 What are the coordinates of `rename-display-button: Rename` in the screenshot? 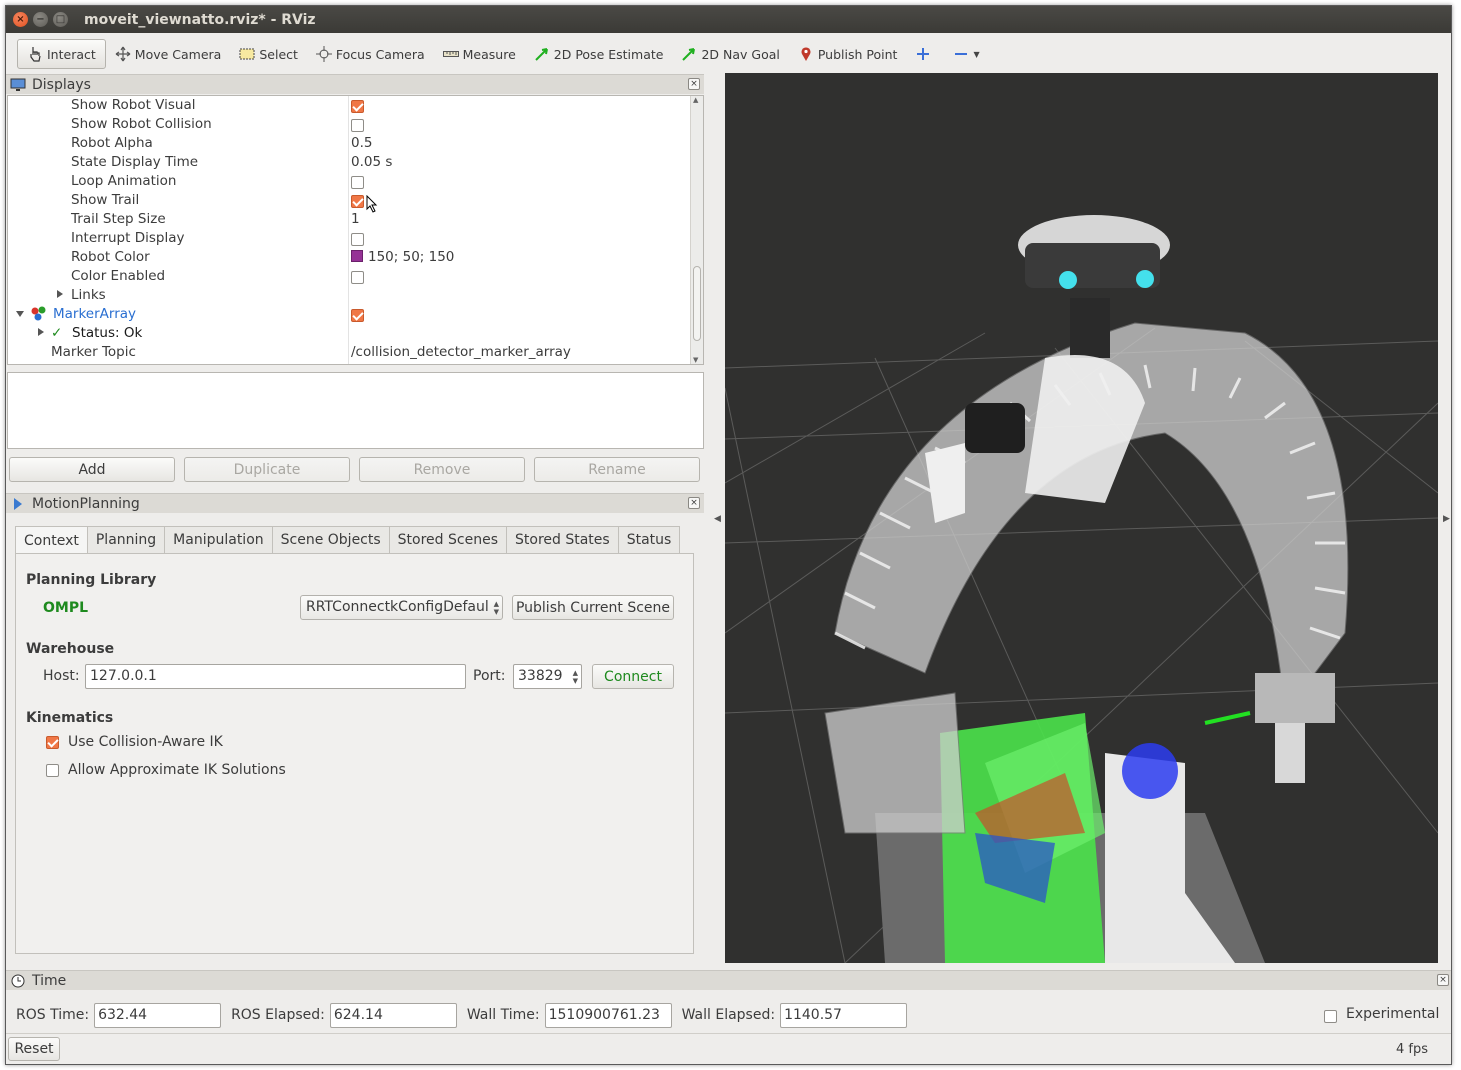 It's located at (617, 469).